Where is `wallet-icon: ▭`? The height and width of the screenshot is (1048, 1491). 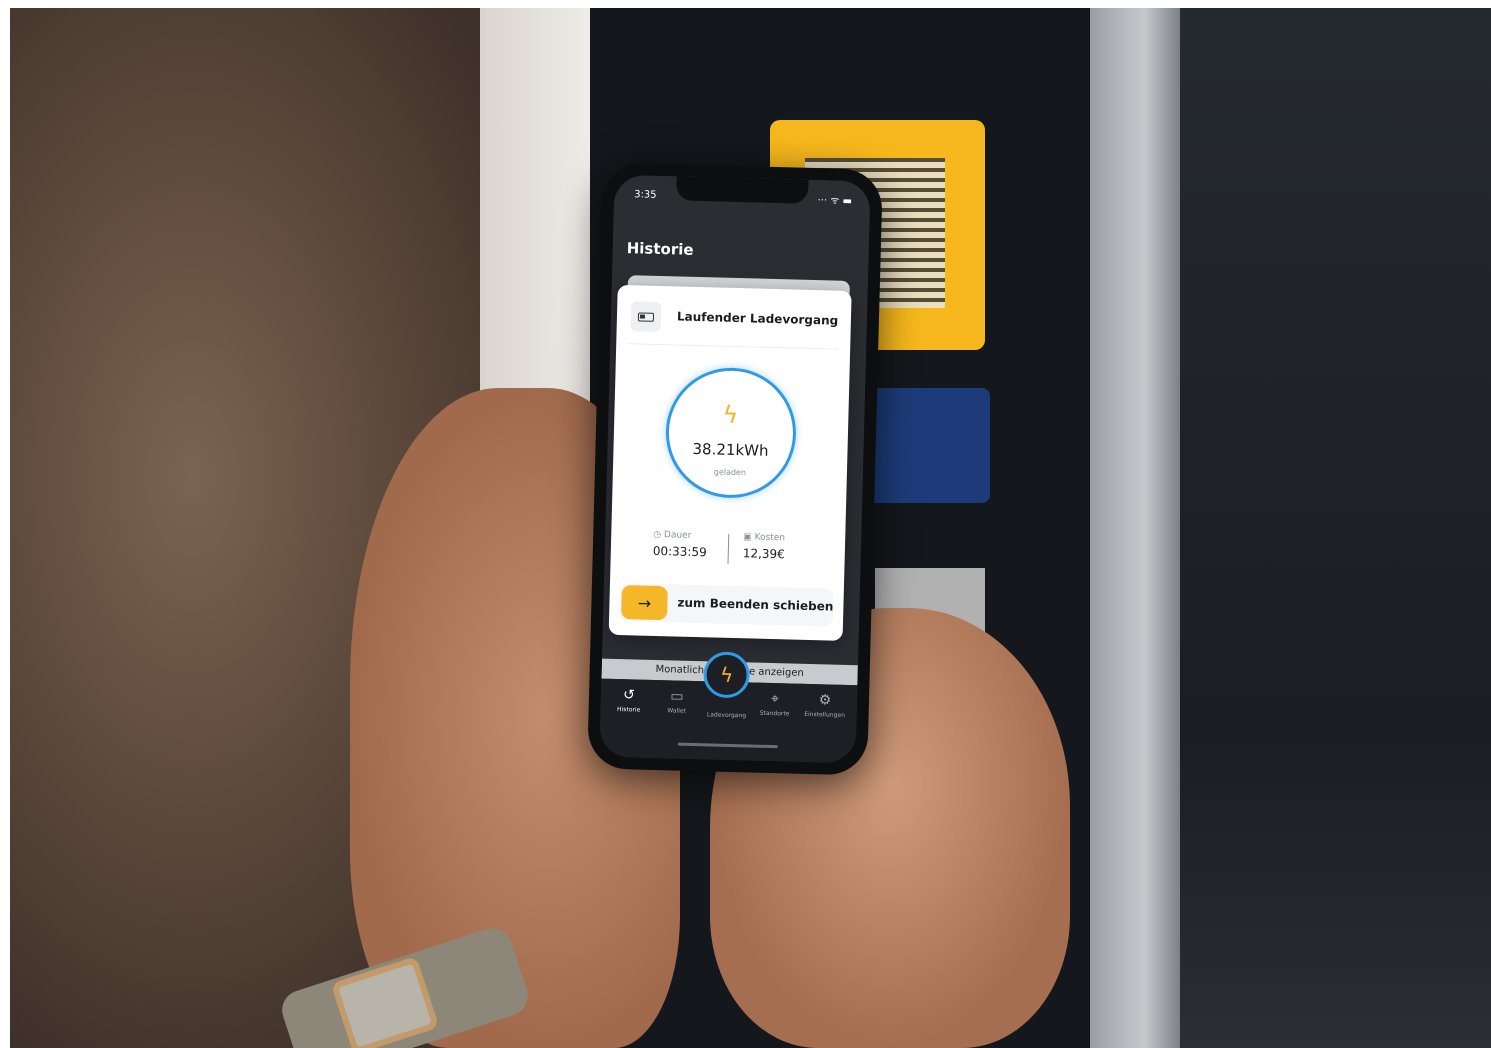
wallet-icon: ▭ is located at coordinates (677, 696).